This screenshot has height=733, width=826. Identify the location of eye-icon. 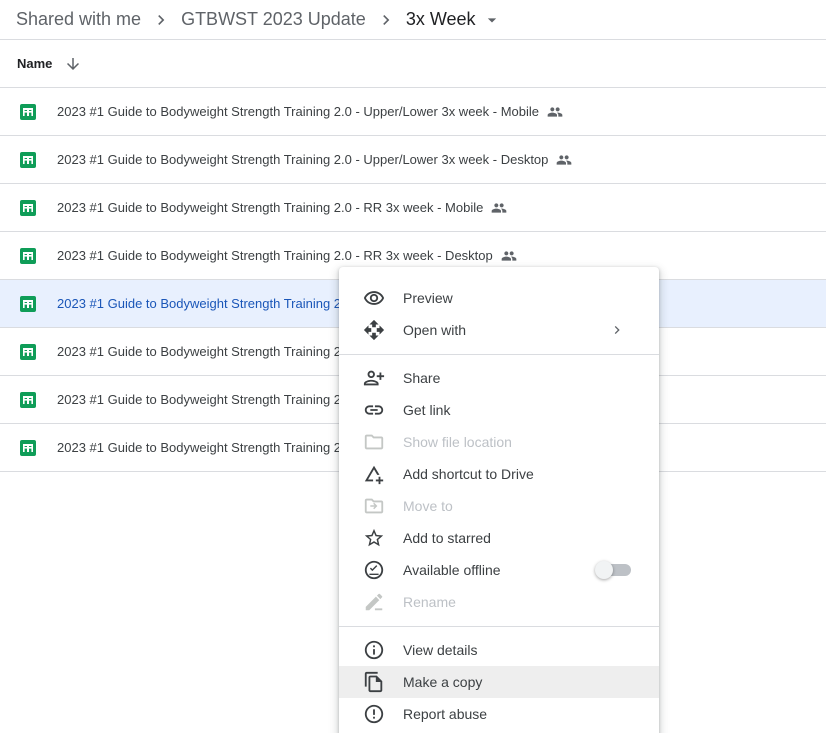
(374, 298).